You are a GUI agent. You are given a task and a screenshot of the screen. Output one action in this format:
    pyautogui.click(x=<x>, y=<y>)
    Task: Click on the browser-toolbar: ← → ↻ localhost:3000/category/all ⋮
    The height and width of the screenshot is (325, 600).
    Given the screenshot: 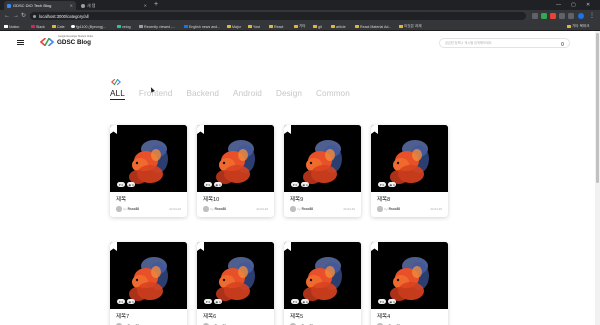 What is the action you would take?
    pyautogui.click(x=300, y=16)
    